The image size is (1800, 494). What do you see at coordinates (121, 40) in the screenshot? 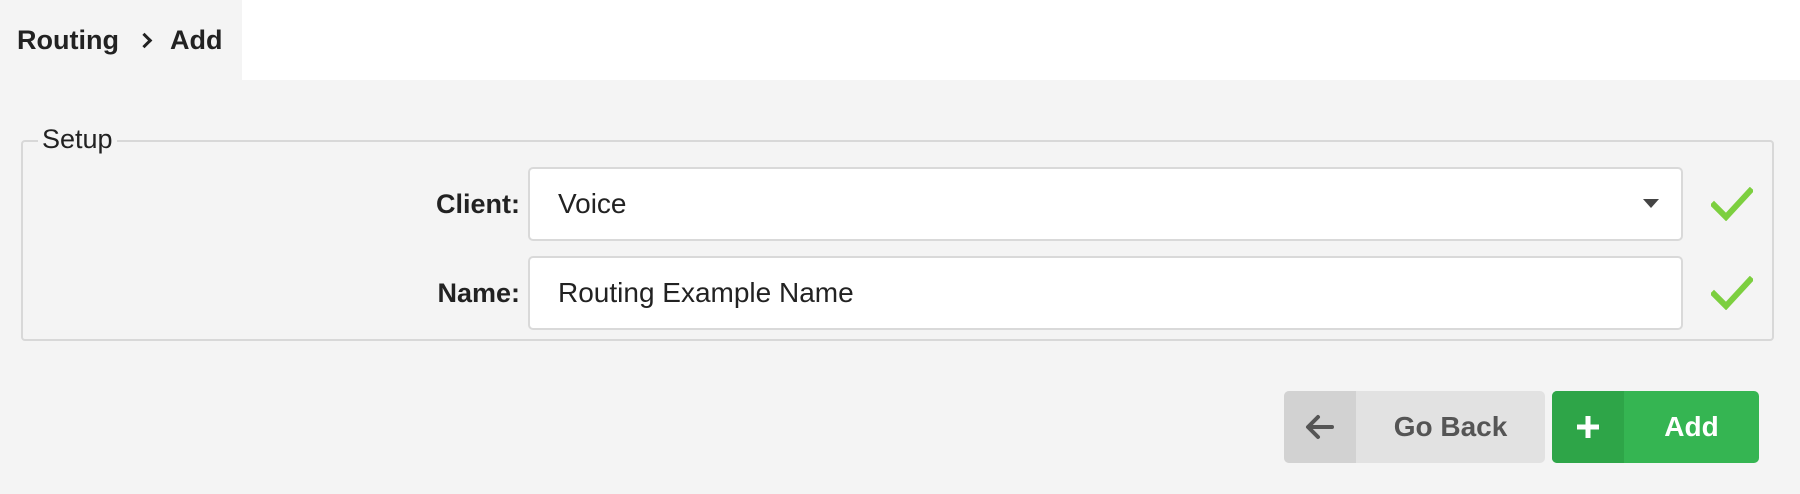
I see `breadcrumb: Routing Add` at bounding box center [121, 40].